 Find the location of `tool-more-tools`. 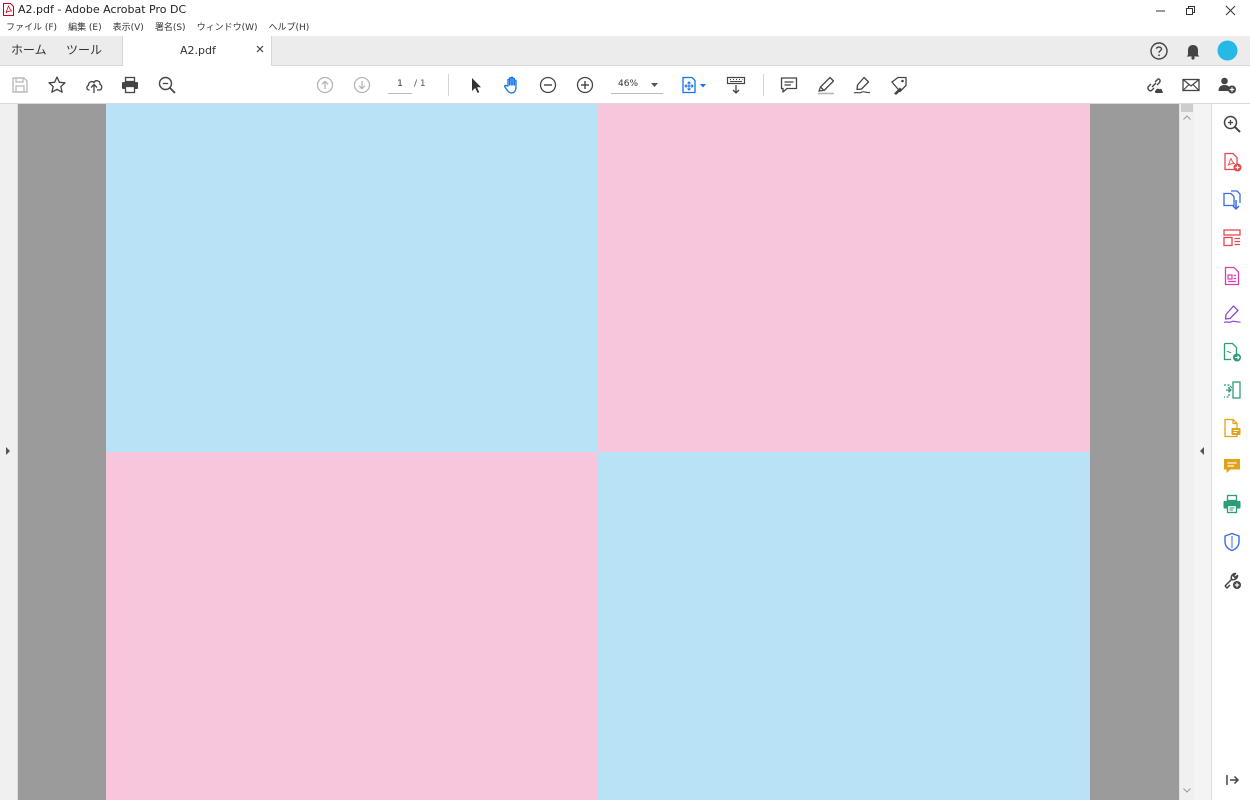

tool-more-tools is located at coordinates (1232, 580).